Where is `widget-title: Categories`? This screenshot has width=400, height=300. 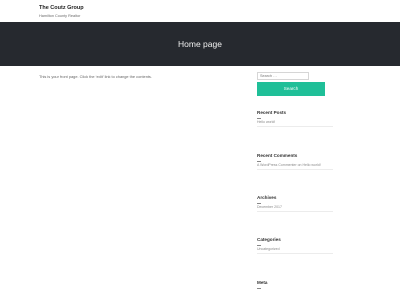 widget-title: Categories is located at coordinates (269, 239).